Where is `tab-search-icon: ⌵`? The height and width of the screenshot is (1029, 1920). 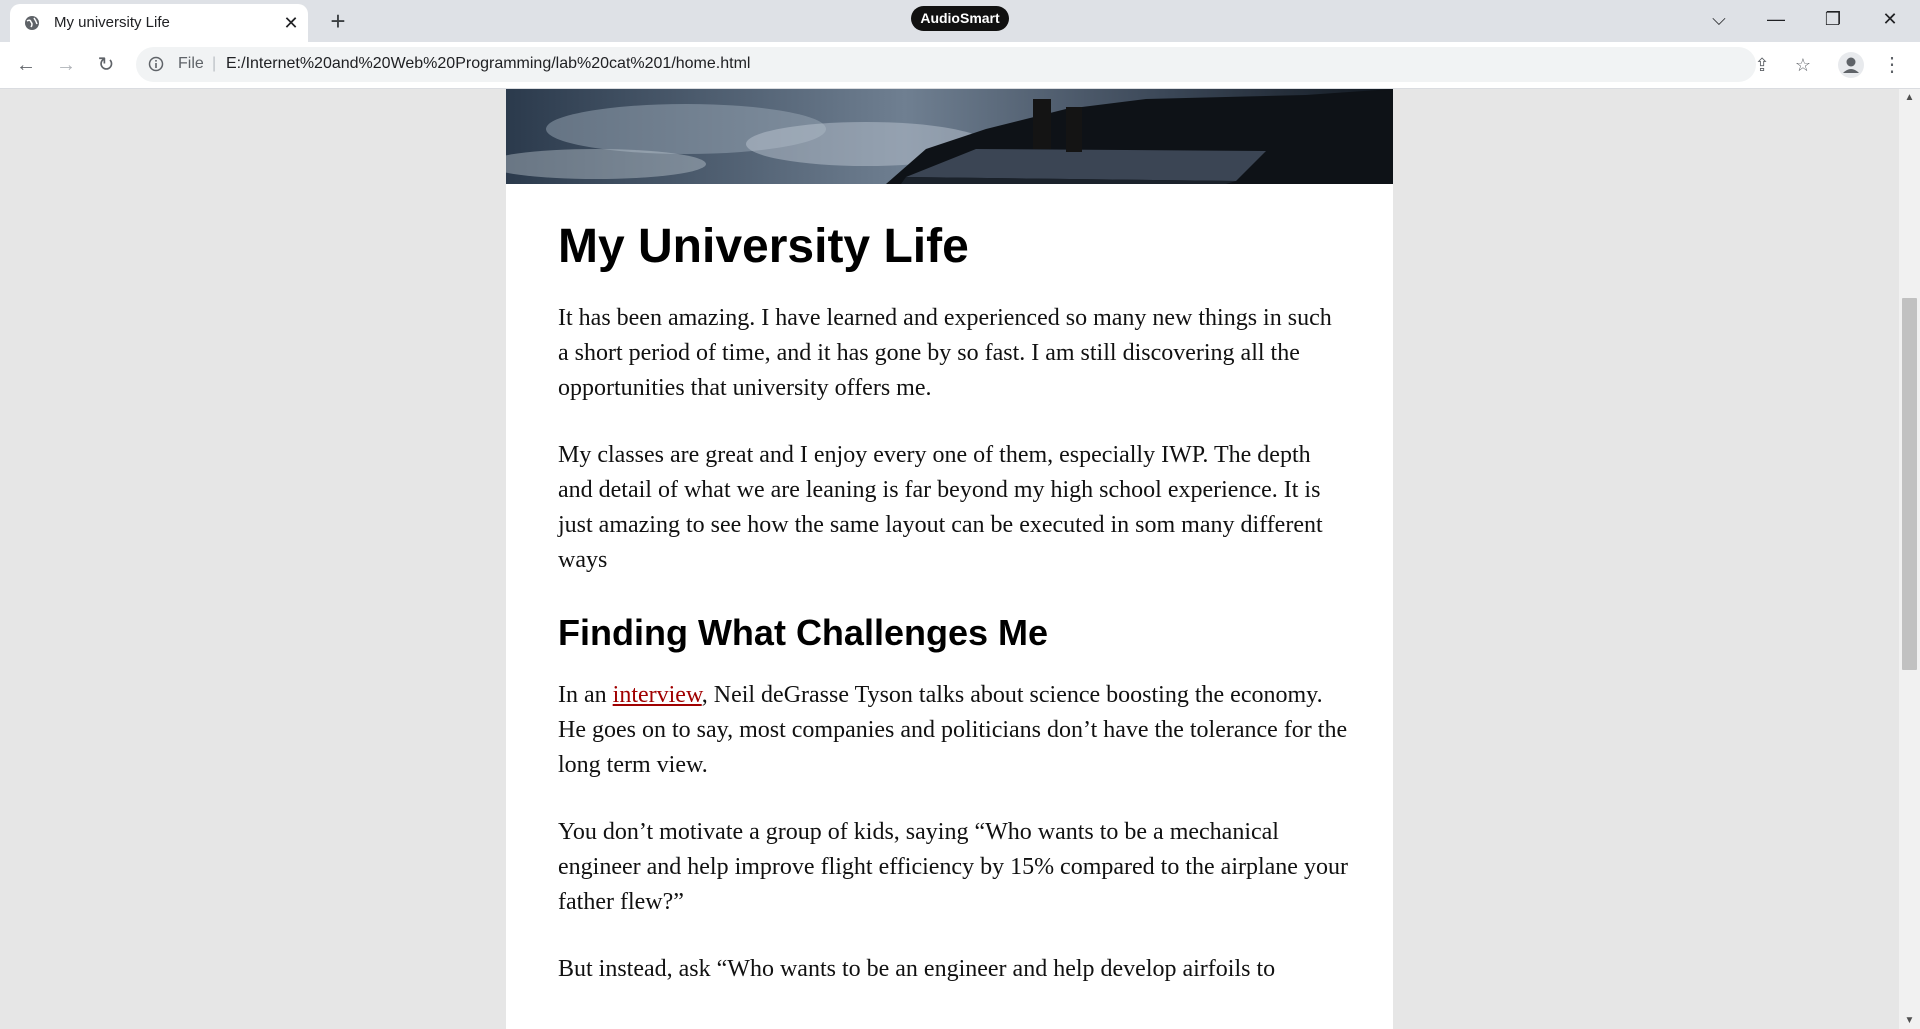
tab-search-icon: ⌵ is located at coordinates (1719, 19).